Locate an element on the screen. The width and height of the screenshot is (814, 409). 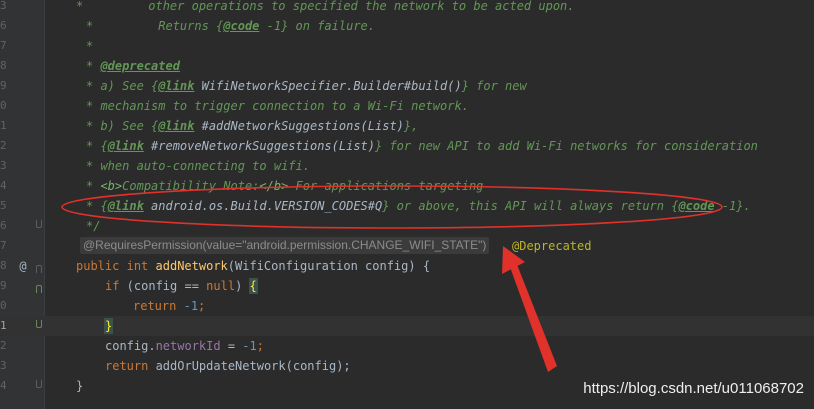
code-text: * Returns {@code -1} on failure. is located at coordinates (230, 26).